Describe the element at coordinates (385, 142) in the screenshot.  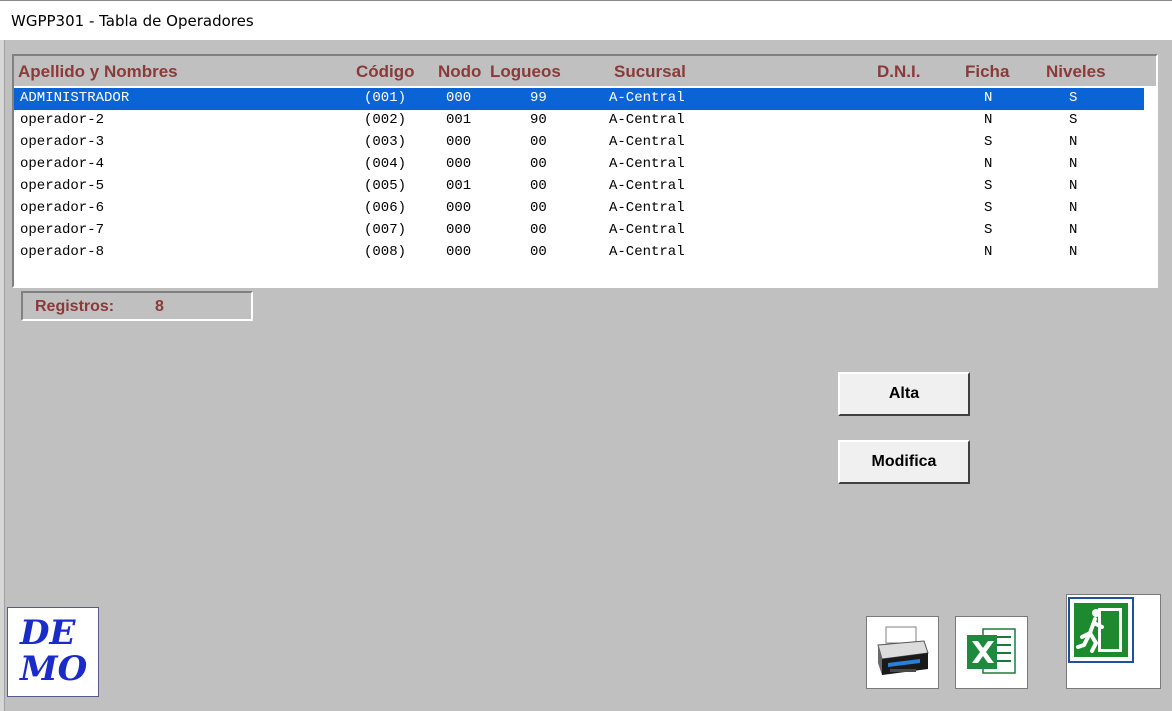
I see `cell-codigo: (003)` at that location.